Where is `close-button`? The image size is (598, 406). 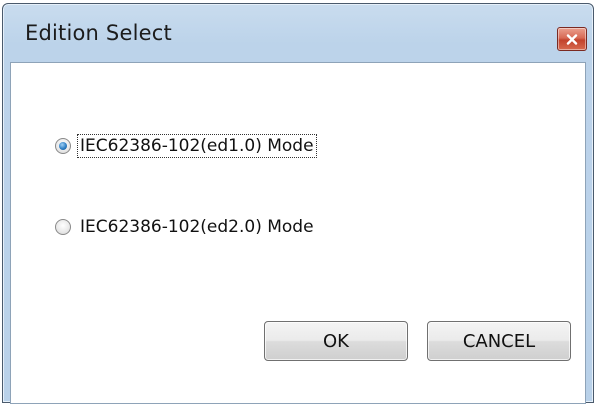
close-button is located at coordinates (572, 39).